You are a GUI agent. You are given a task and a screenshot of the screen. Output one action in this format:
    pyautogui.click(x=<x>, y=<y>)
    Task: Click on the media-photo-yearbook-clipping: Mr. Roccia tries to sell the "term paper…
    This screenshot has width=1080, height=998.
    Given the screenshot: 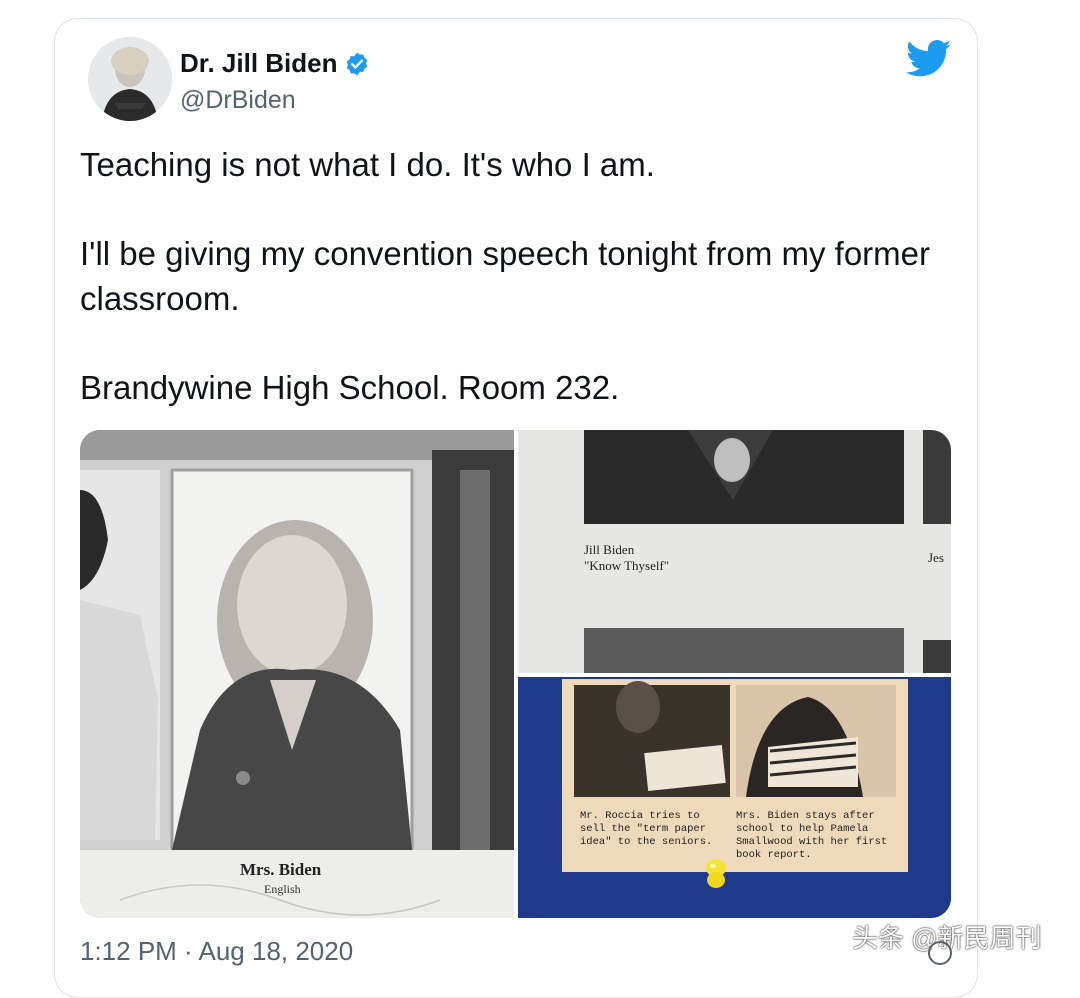 What is the action you would take?
    pyautogui.click(x=734, y=797)
    